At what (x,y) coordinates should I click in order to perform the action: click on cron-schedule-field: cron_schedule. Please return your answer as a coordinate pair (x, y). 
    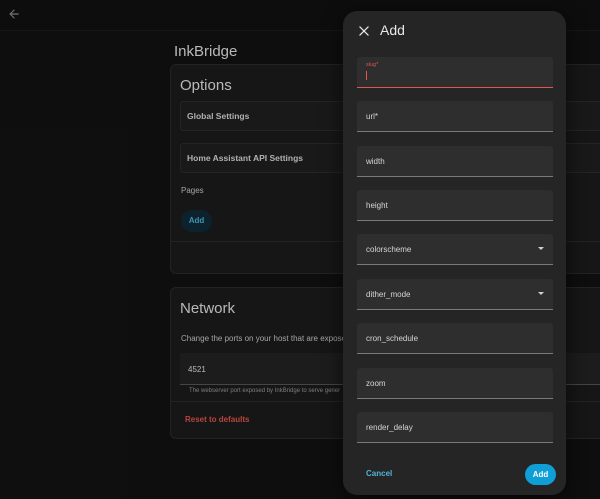
    Looking at the image, I should click on (455, 338).